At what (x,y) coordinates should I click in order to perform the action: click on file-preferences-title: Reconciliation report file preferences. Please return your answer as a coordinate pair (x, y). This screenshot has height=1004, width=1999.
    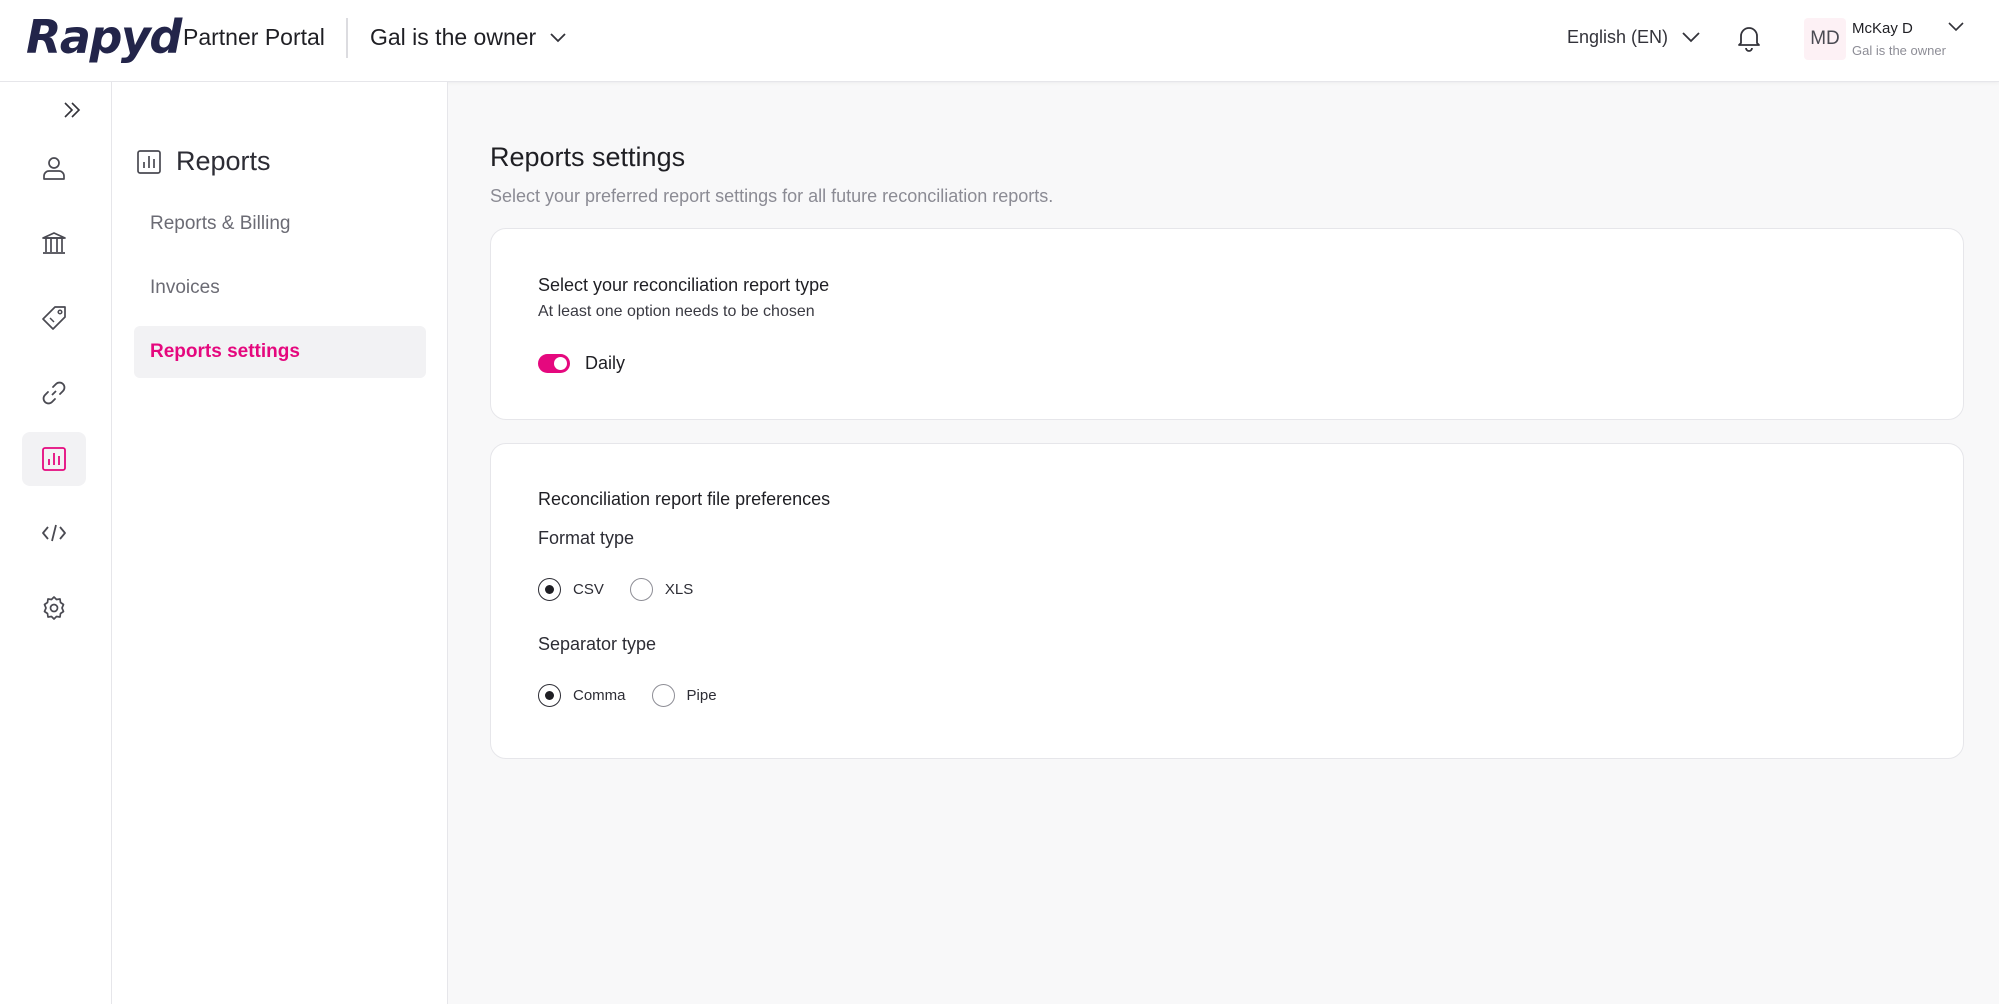
    Looking at the image, I should click on (684, 499).